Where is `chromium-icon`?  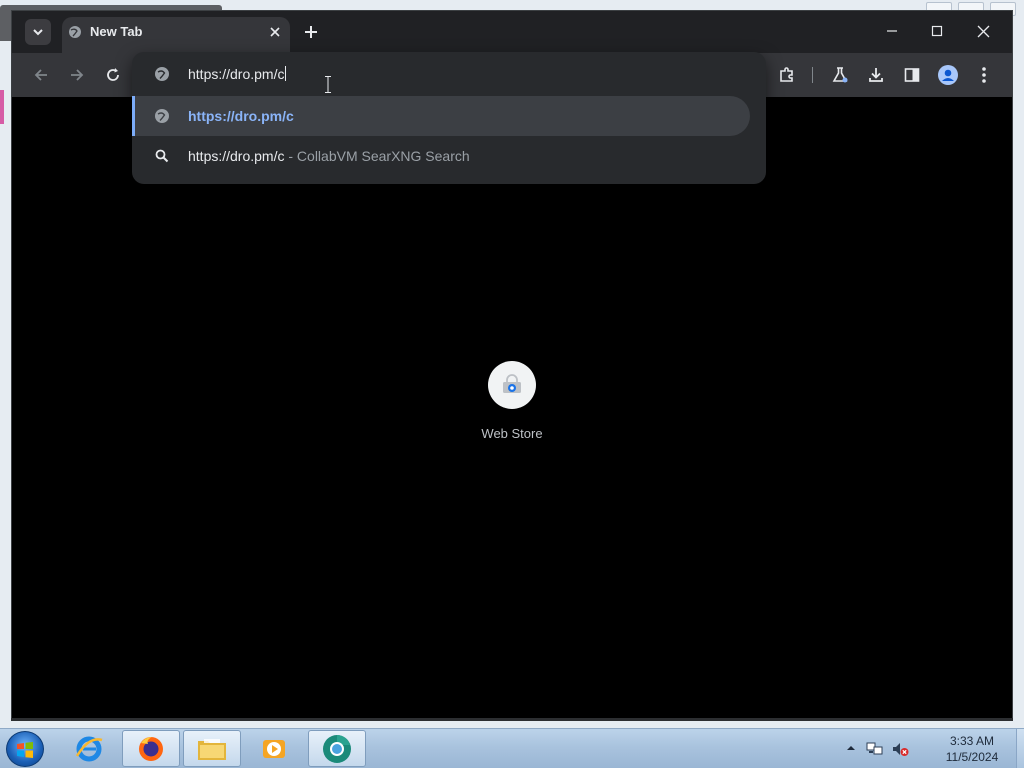 chromium-icon is located at coordinates (337, 748).